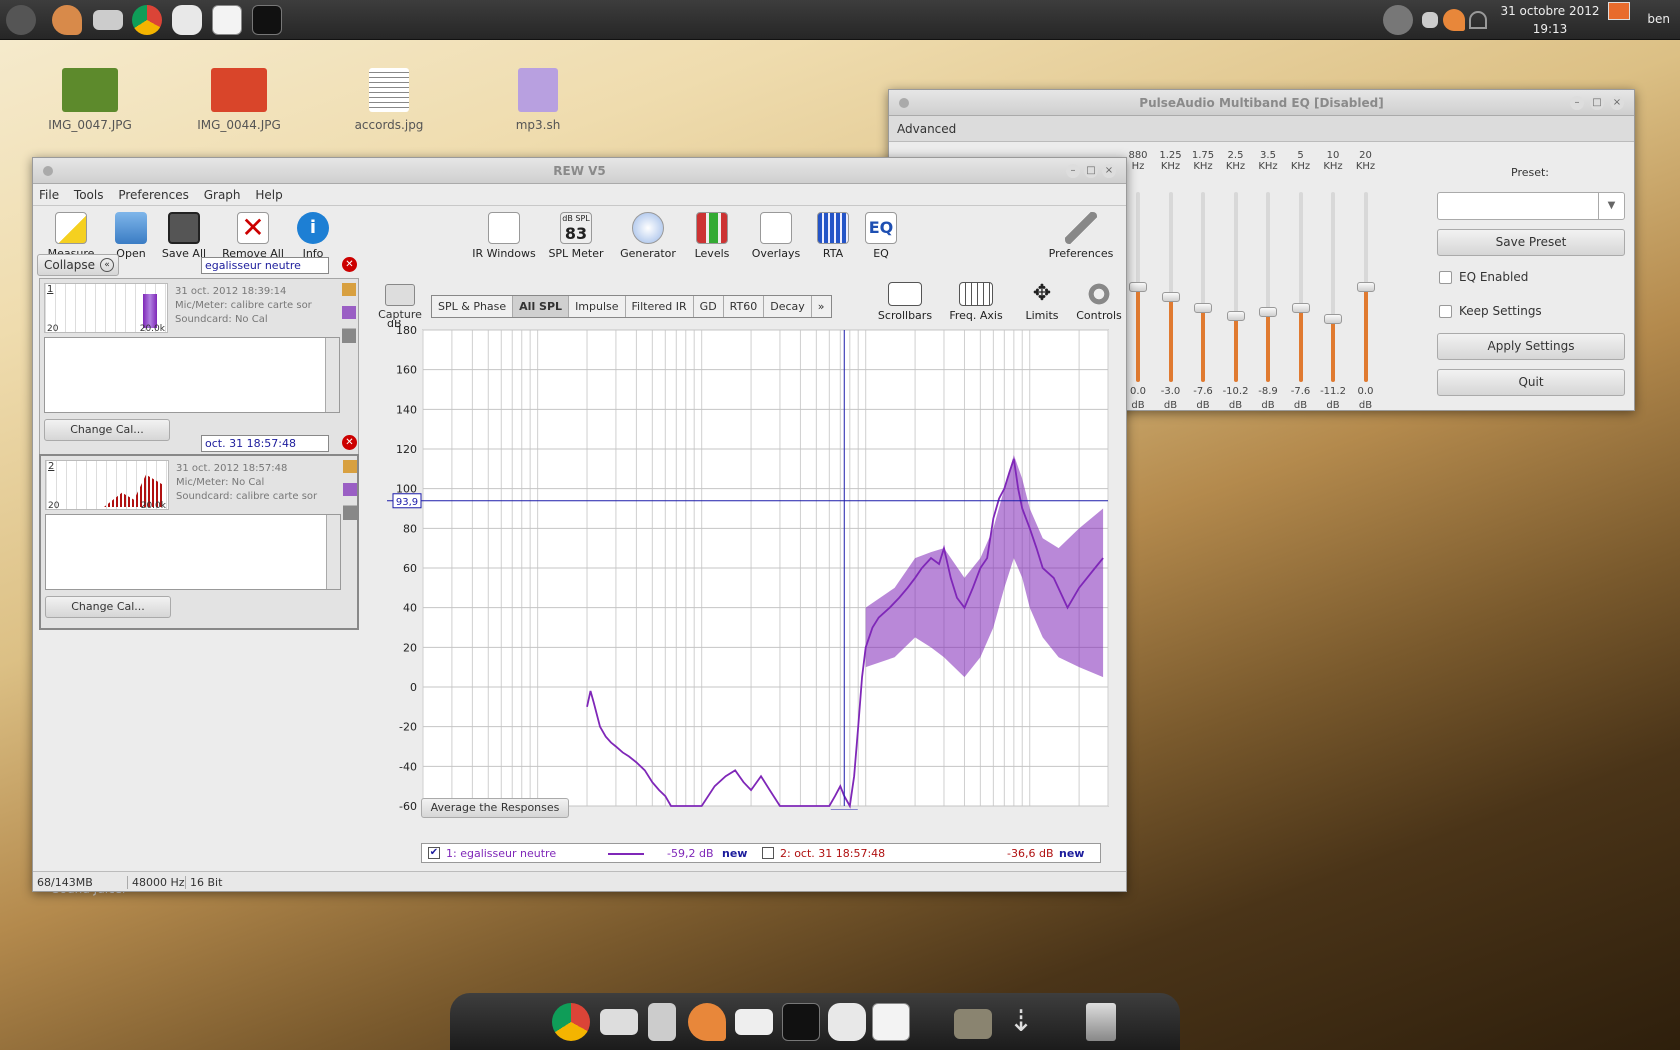  I want to click on preferences-button: Preferences, so click(1081, 236).